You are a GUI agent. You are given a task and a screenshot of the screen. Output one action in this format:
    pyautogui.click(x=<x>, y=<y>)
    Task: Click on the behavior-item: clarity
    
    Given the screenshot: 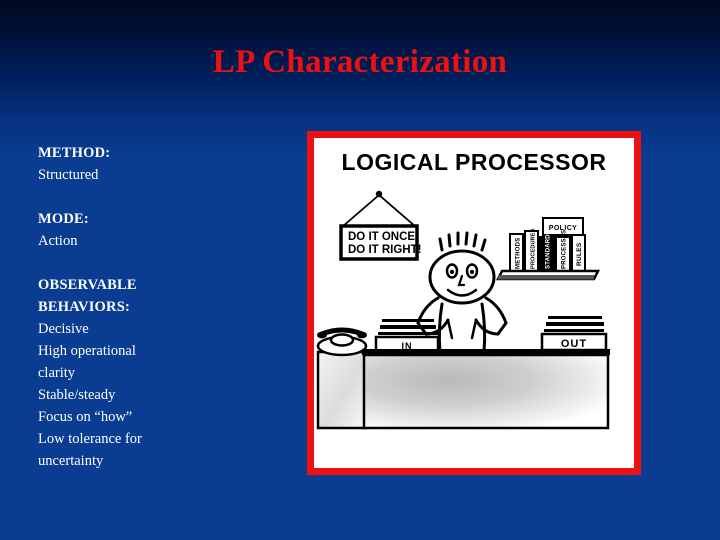 What is the action you would take?
    pyautogui.click(x=57, y=373)
    